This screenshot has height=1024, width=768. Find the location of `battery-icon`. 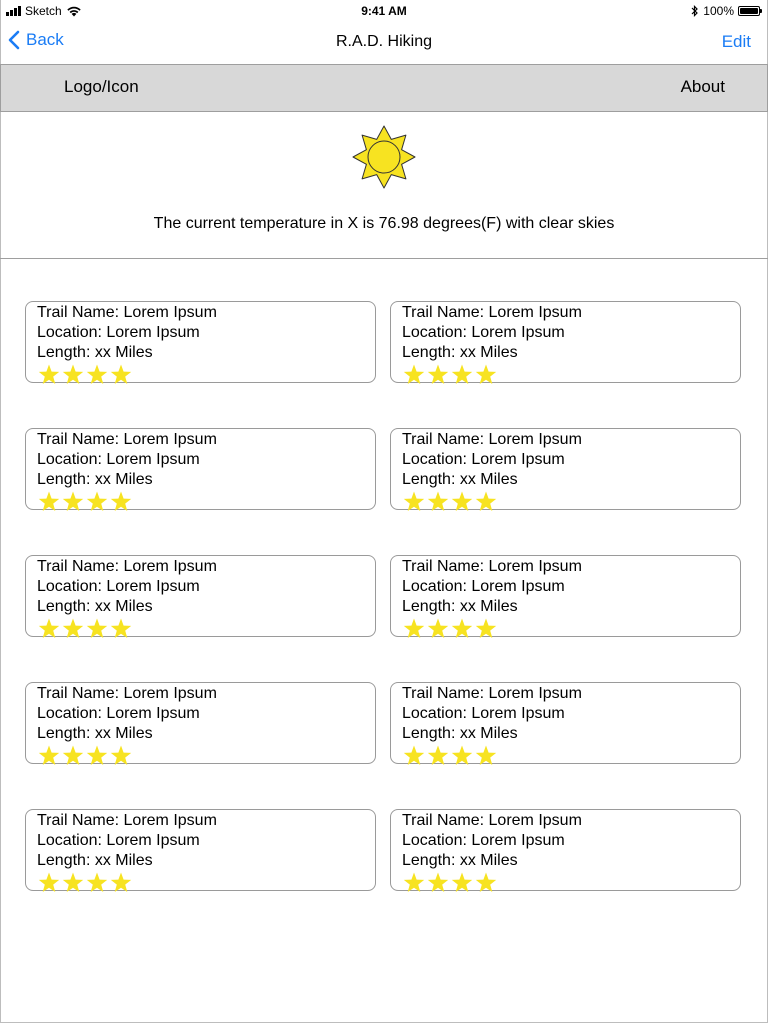

battery-icon is located at coordinates (750, 11).